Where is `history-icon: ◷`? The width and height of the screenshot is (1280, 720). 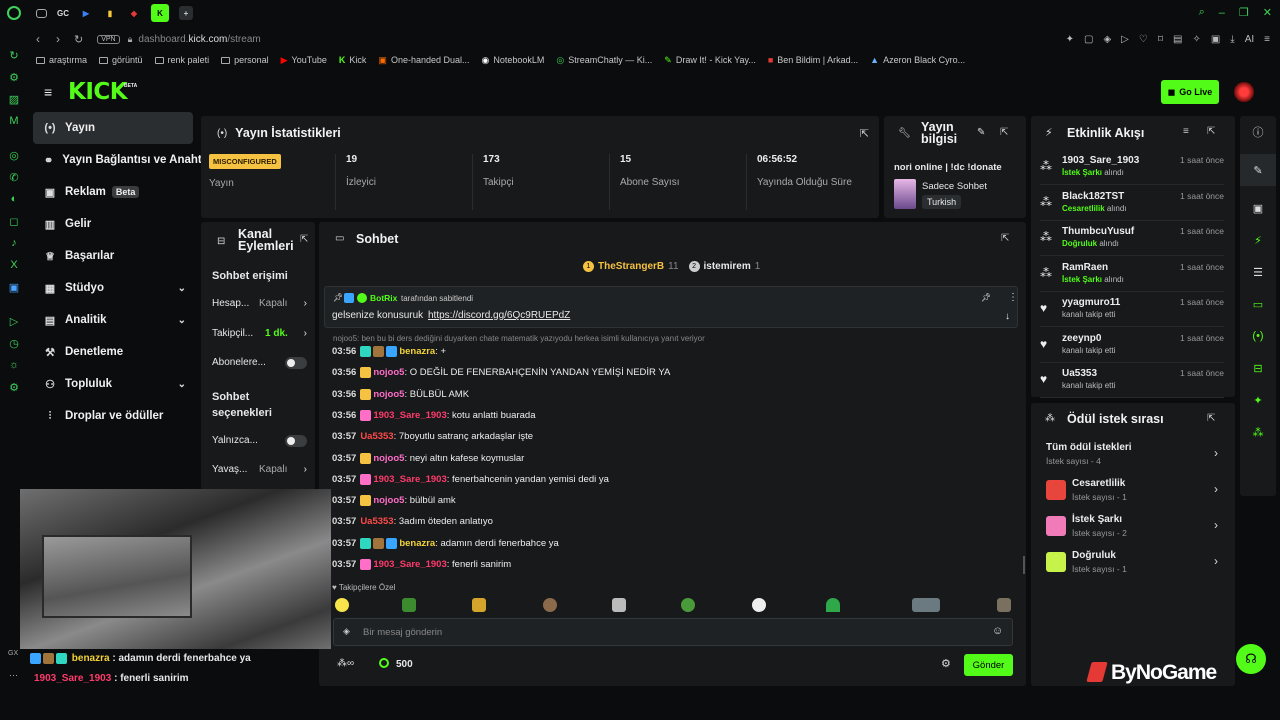
history-icon: ◷ is located at coordinates (14, 343).